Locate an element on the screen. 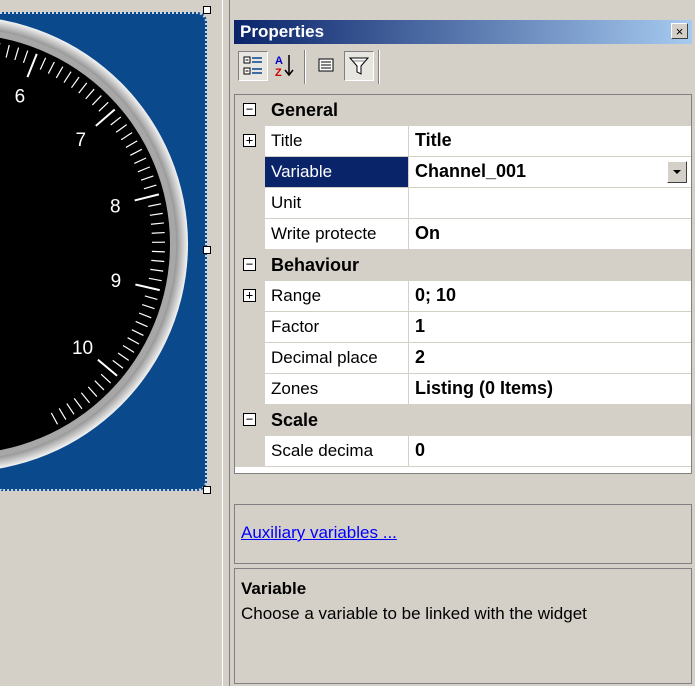 This screenshot has width=695, height=686. property-name: Decimal place is located at coordinates (337, 358).